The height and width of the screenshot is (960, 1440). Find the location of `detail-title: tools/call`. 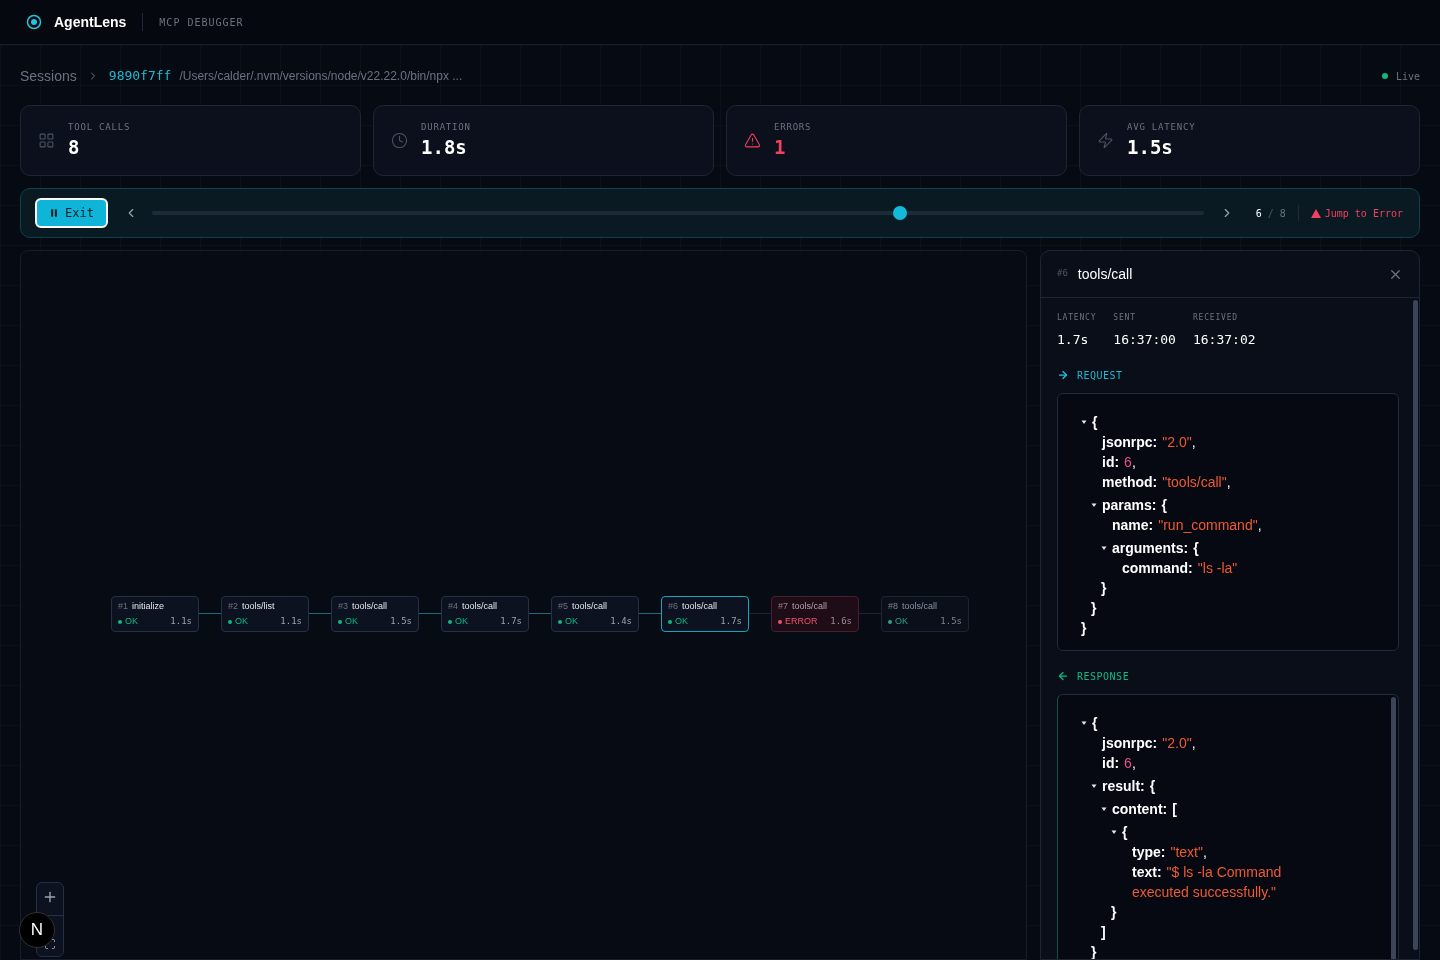

detail-title: tools/call is located at coordinates (1105, 274).